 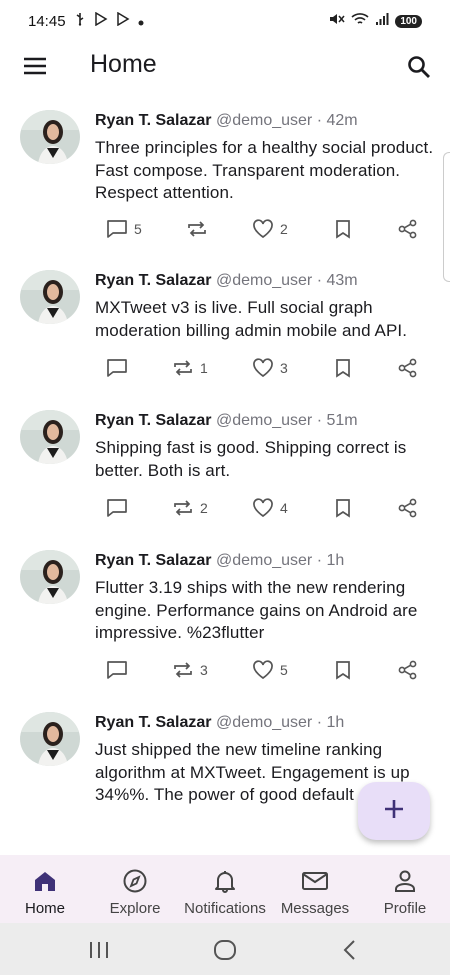 I want to click on plus-icon, so click(x=394, y=811).